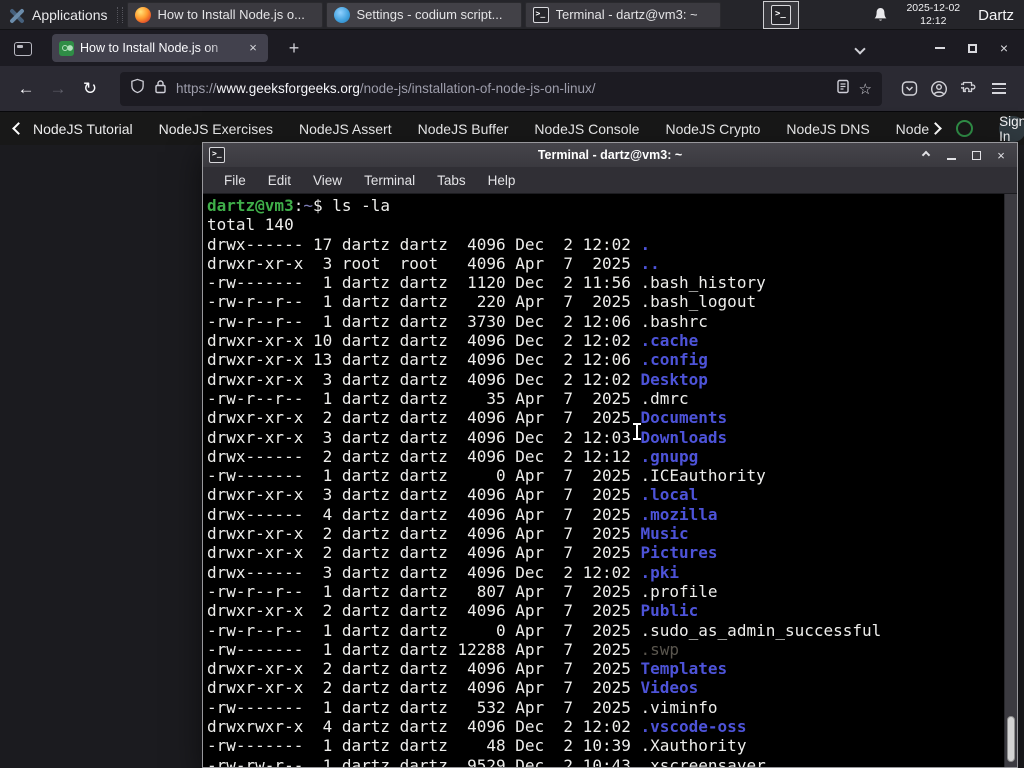 This screenshot has width=1024, height=768. Describe the element at coordinates (424, 591) in the screenshot. I see `file-meta: -rw-r--r-- 1 dartz dartz 807 Apr 7 2025` at that location.